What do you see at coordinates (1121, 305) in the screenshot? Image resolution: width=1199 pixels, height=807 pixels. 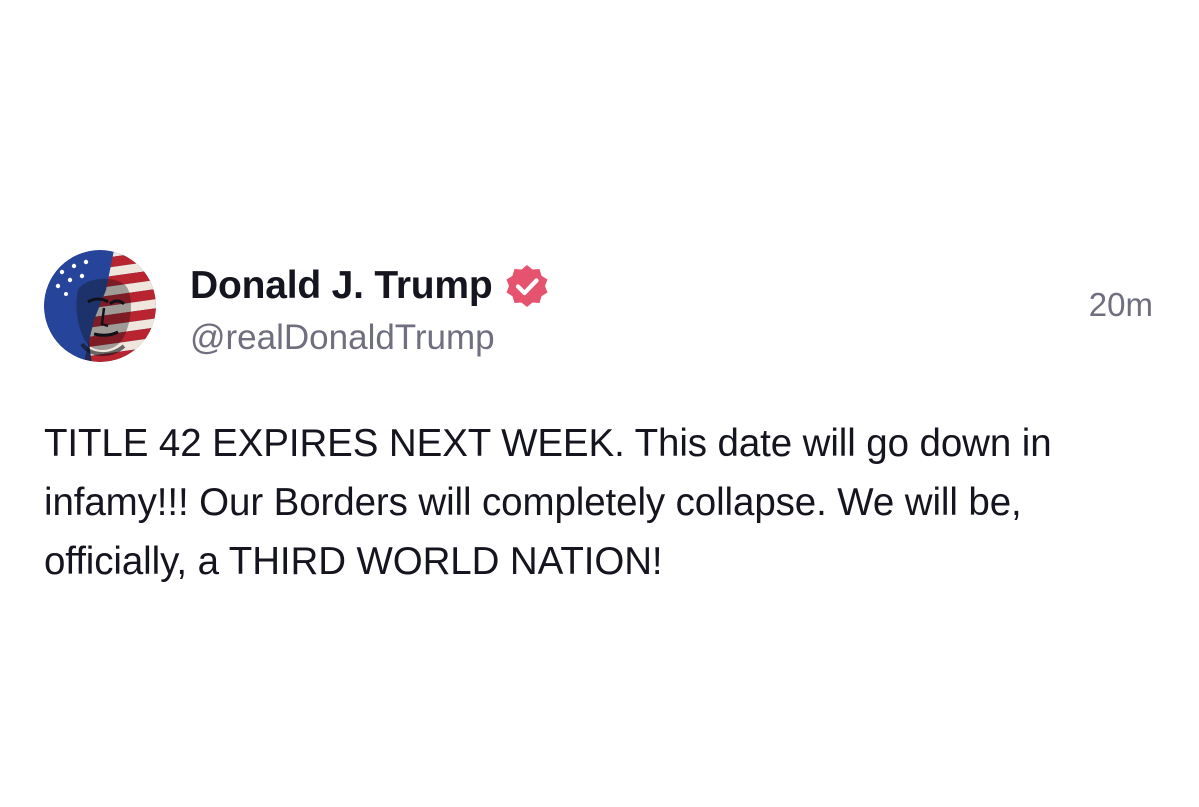 I see `post-timestamp: 20m` at bounding box center [1121, 305].